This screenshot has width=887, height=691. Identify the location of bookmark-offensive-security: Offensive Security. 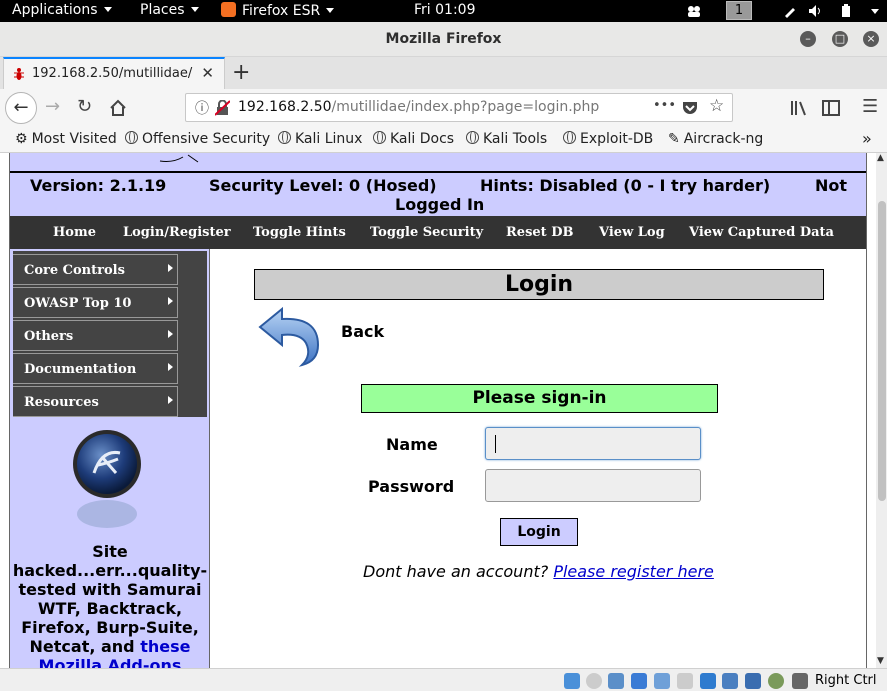
(197, 139).